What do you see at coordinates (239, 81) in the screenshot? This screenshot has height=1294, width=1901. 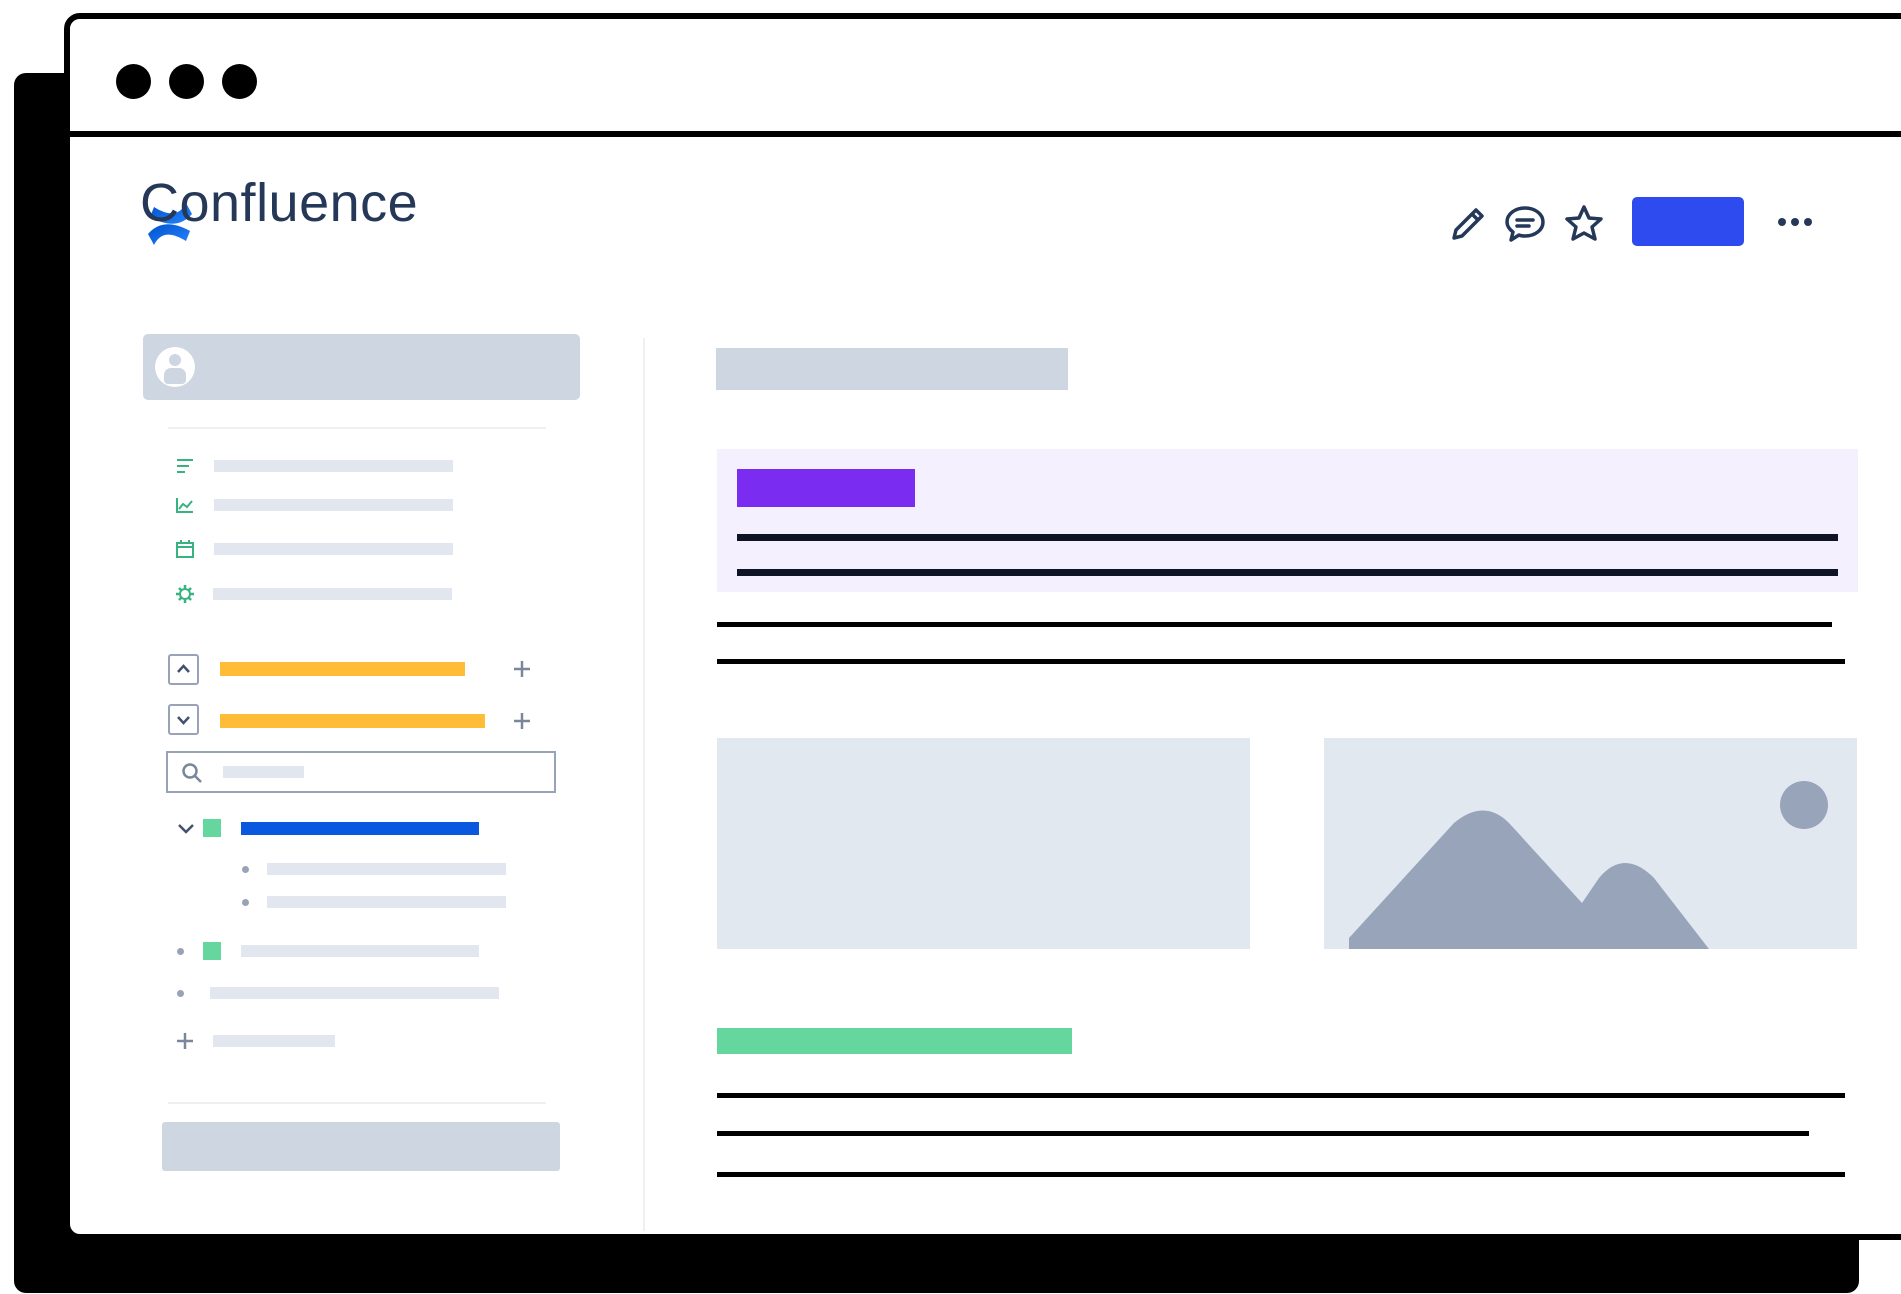 I see `window-dot-maximize` at bounding box center [239, 81].